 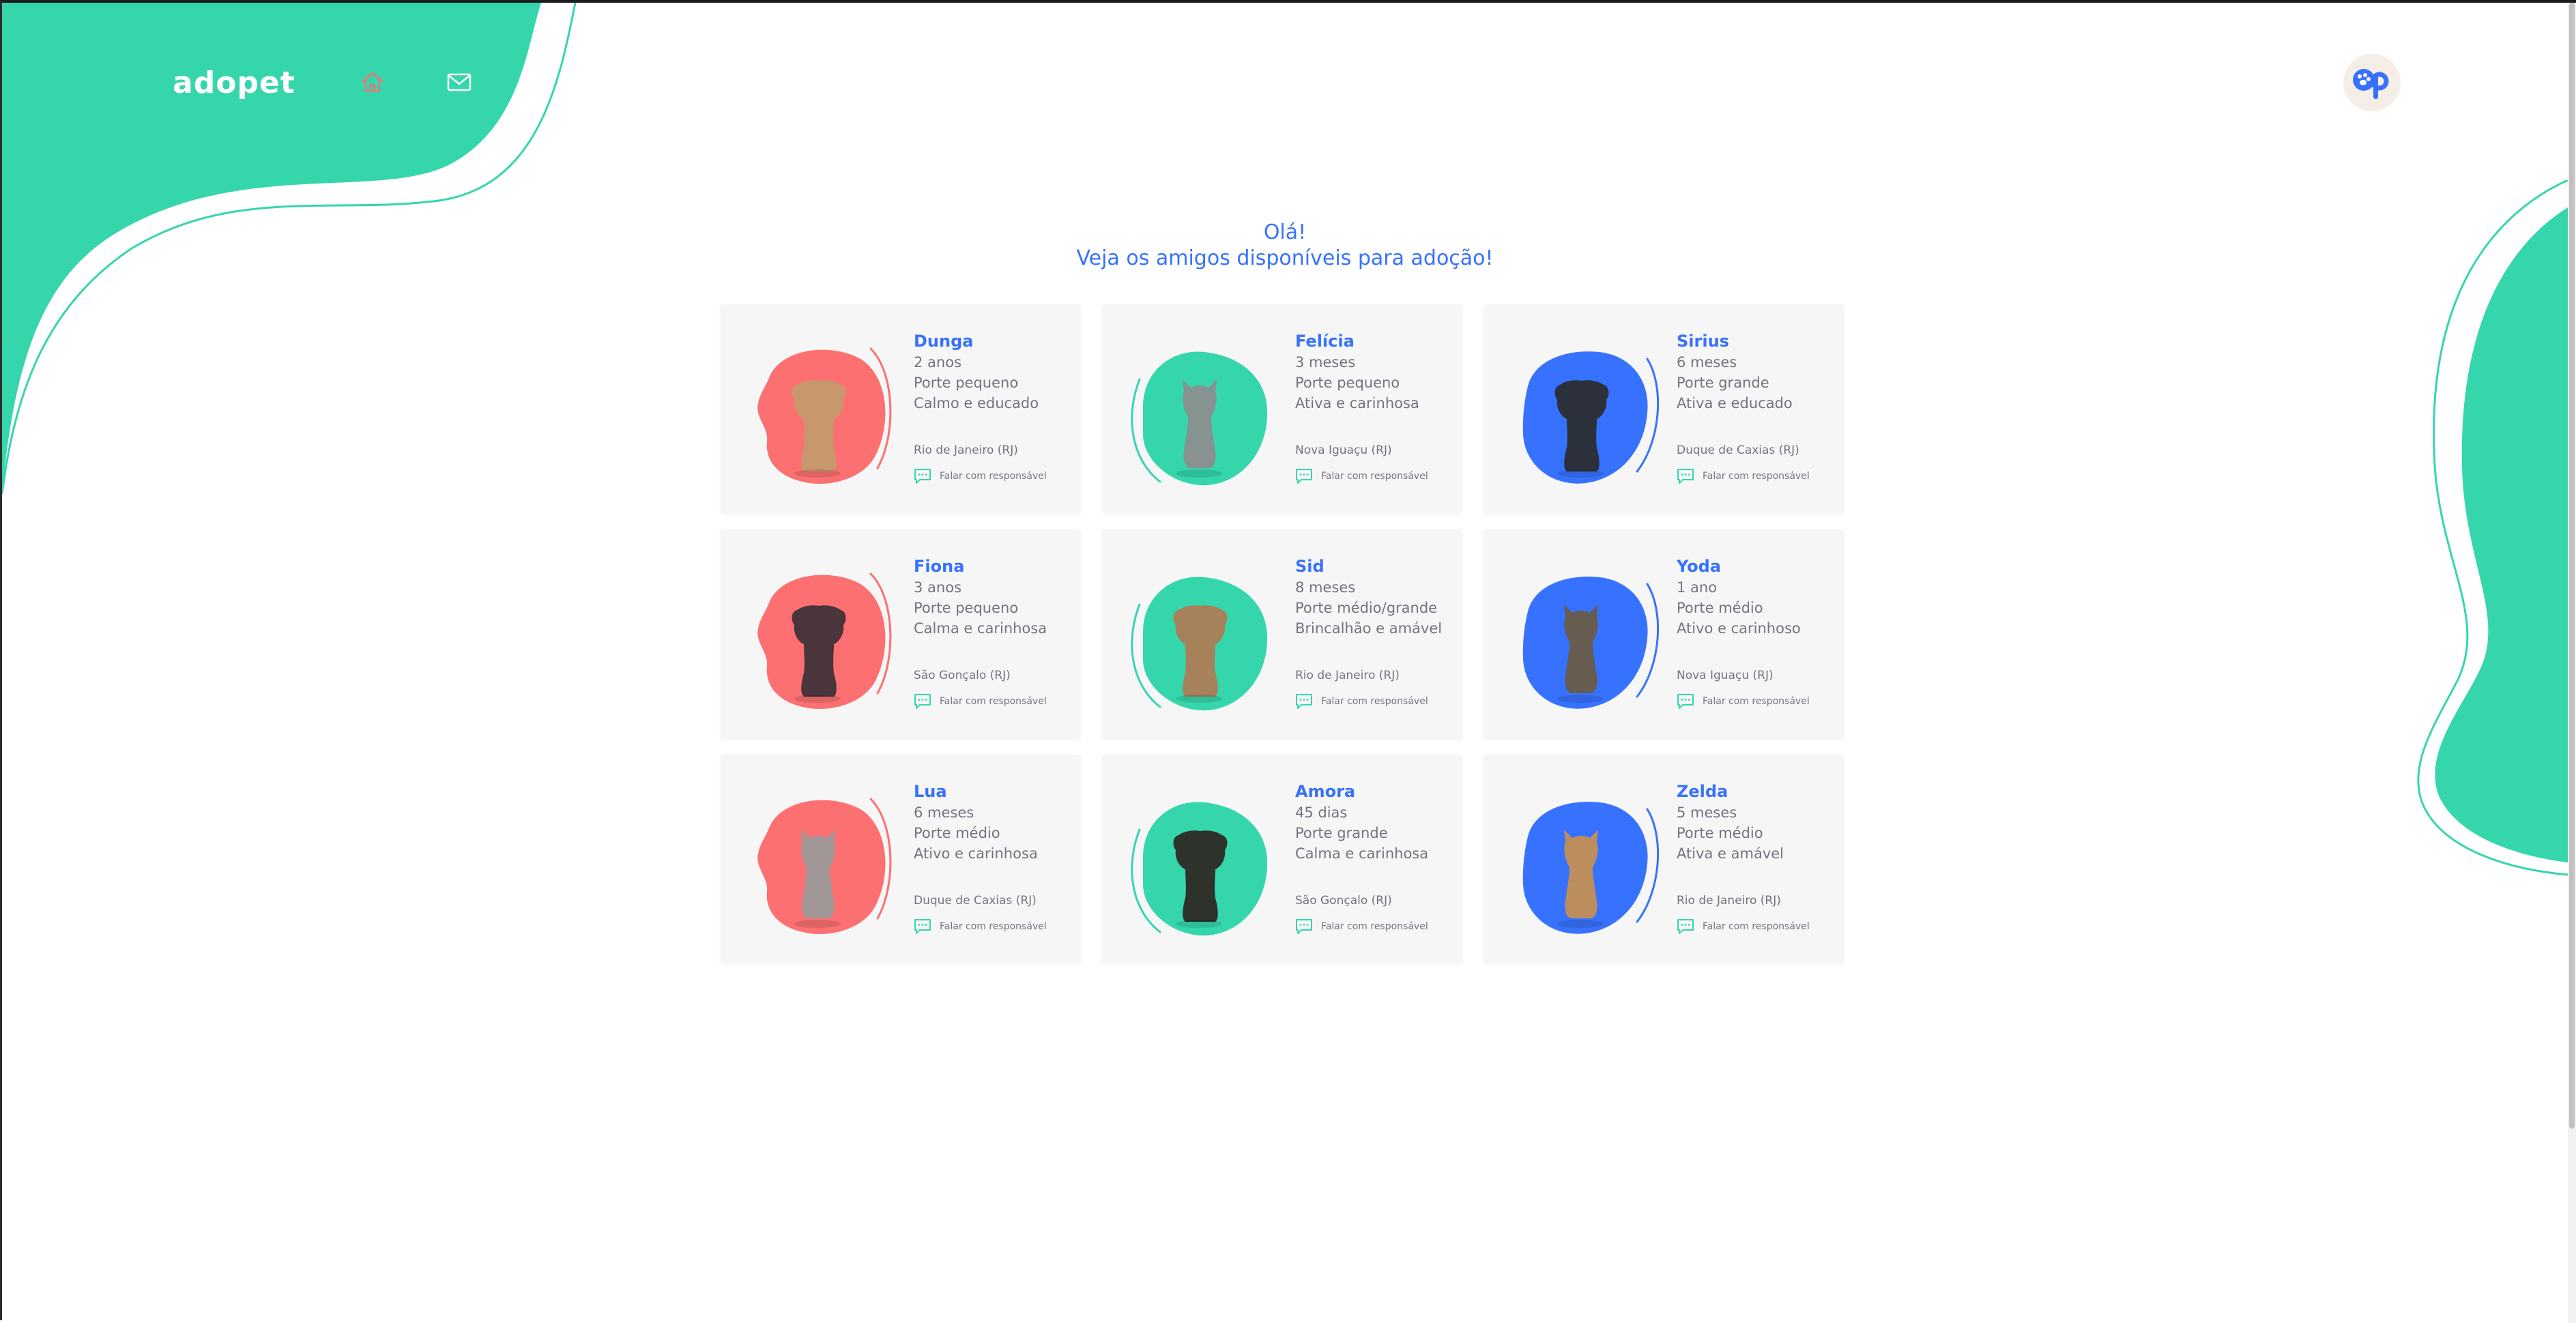 What do you see at coordinates (1325, 362) in the screenshot?
I see `pet-age: 3 meses` at bounding box center [1325, 362].